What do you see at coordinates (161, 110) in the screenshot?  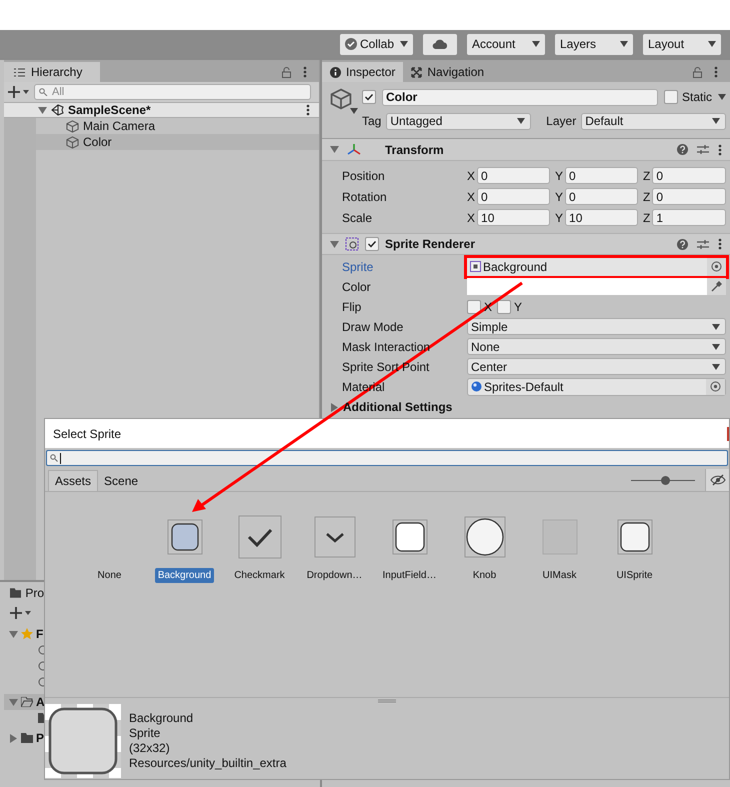 I see `scene-row: SampleScene*` at bounding box center [161, 110].